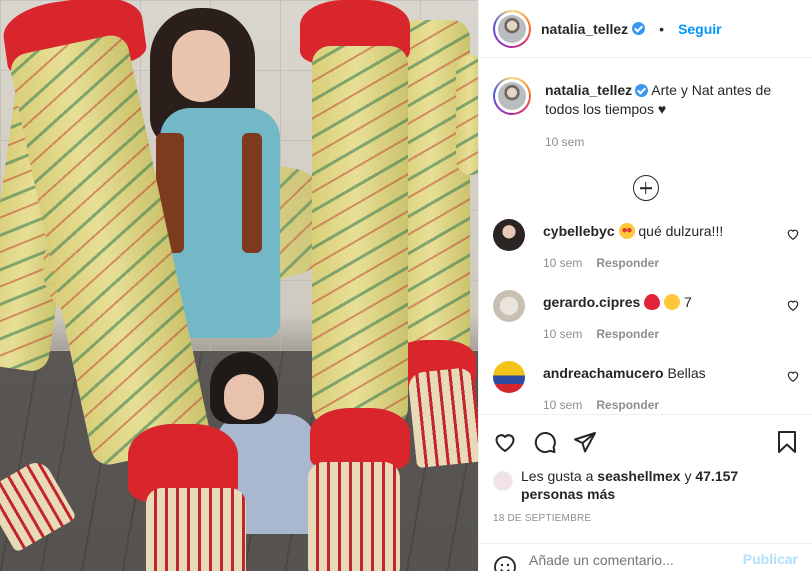 The height and width of the screenshot is (571, 812). What do you see at coordinates (770, 561) in the screenshot?
I see `publish-button: Publicar` at bounding box center [770, 561].